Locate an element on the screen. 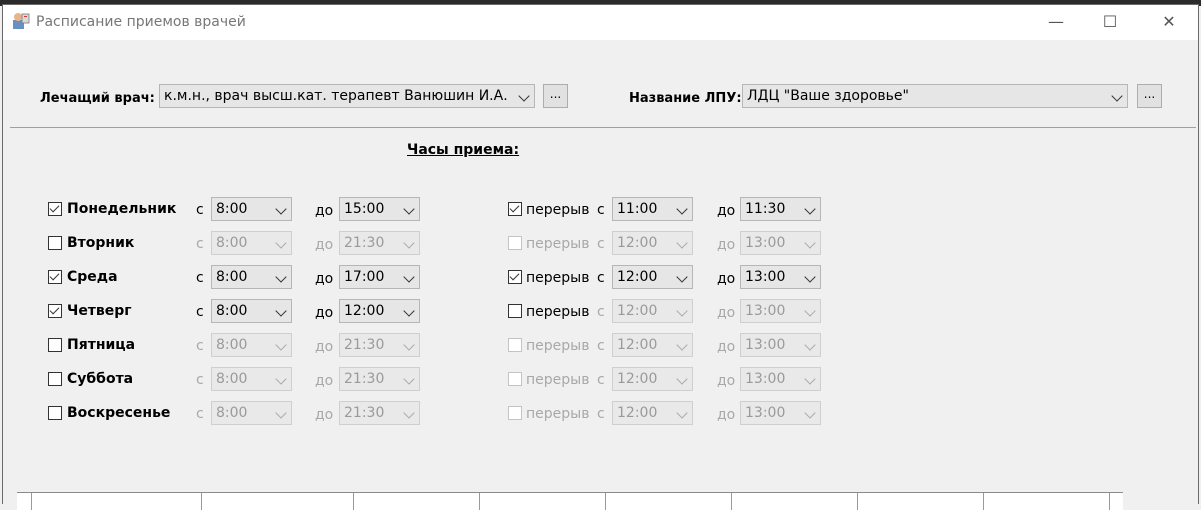  day-label: Среда is located at coordinates (92, 277).